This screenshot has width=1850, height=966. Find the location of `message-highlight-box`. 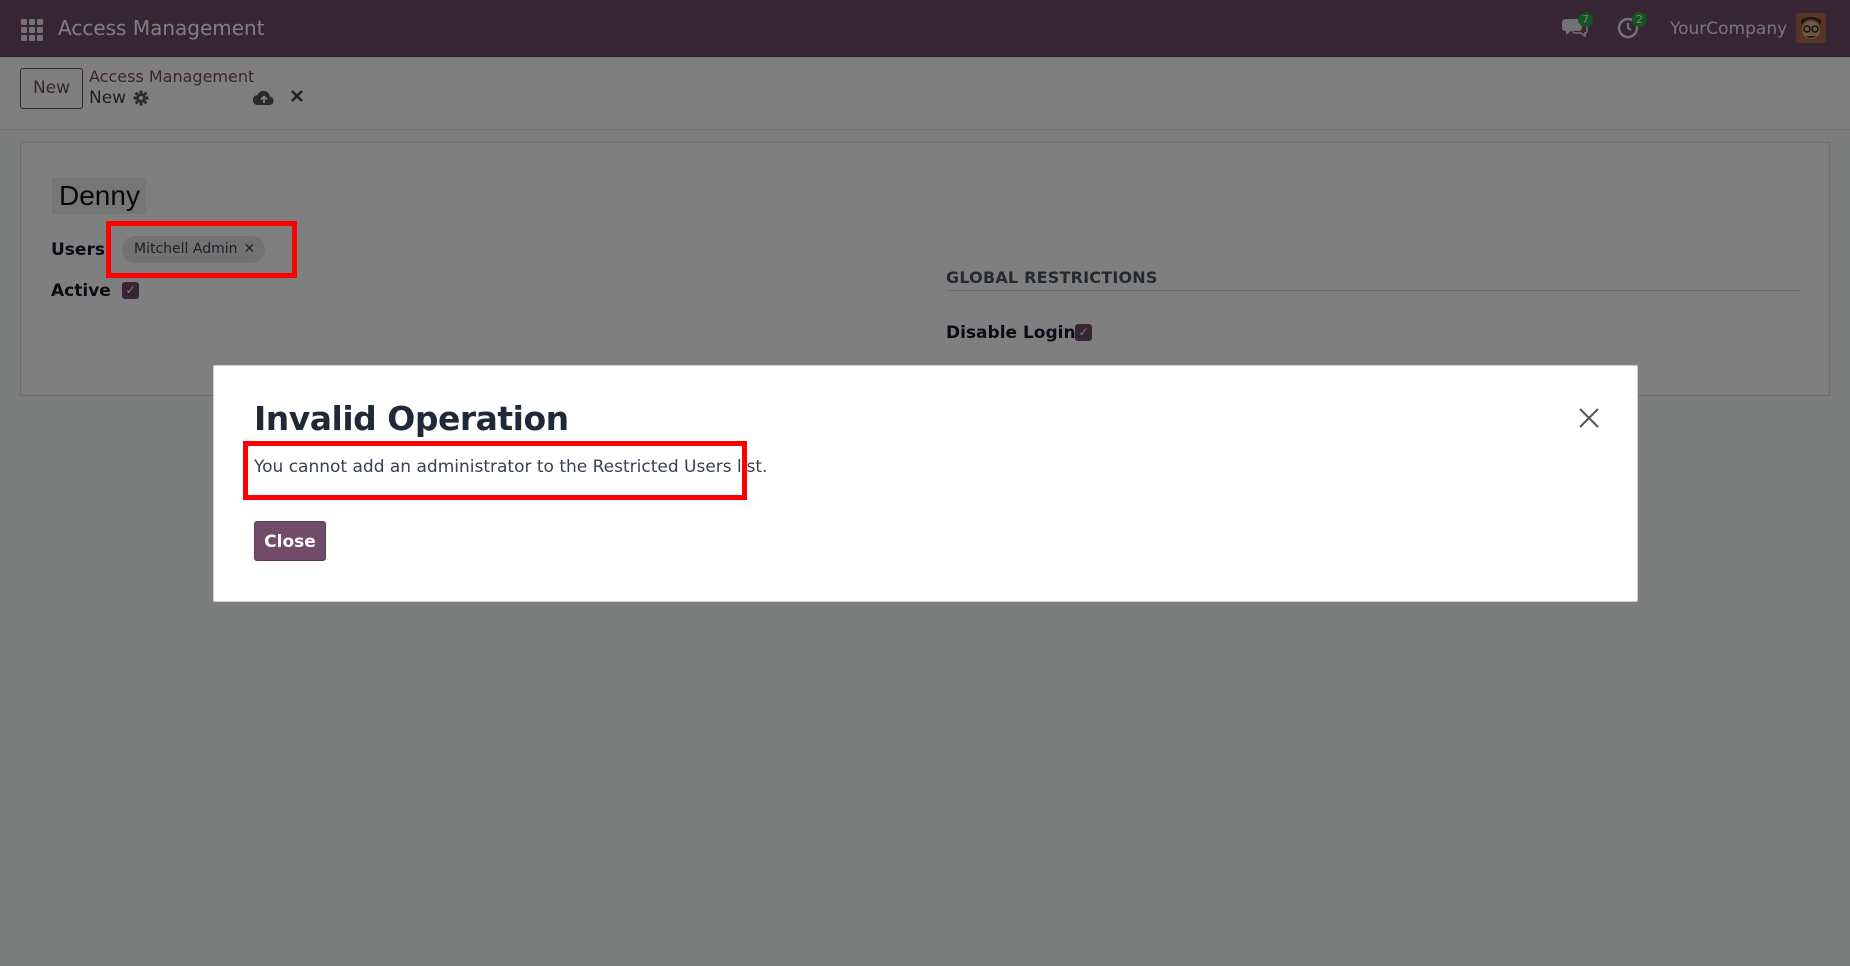

message-highlight-box is located at coordinates (495, 470).